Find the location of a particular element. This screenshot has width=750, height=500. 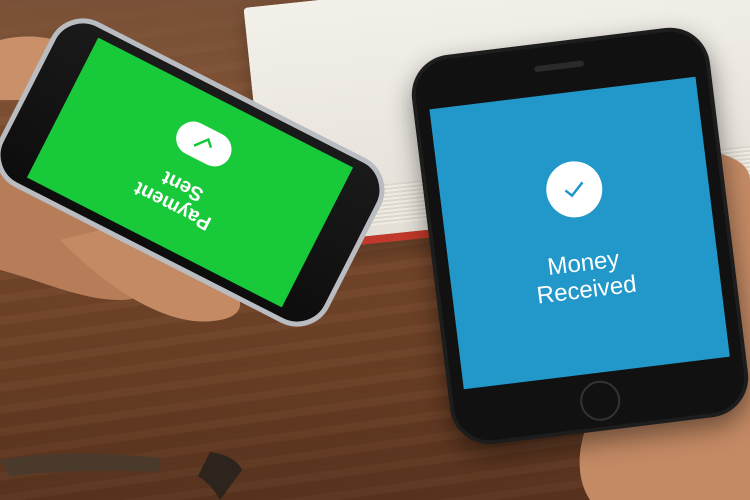

payment-sent-message: Payment Sent is located at coordinates (178, 195).